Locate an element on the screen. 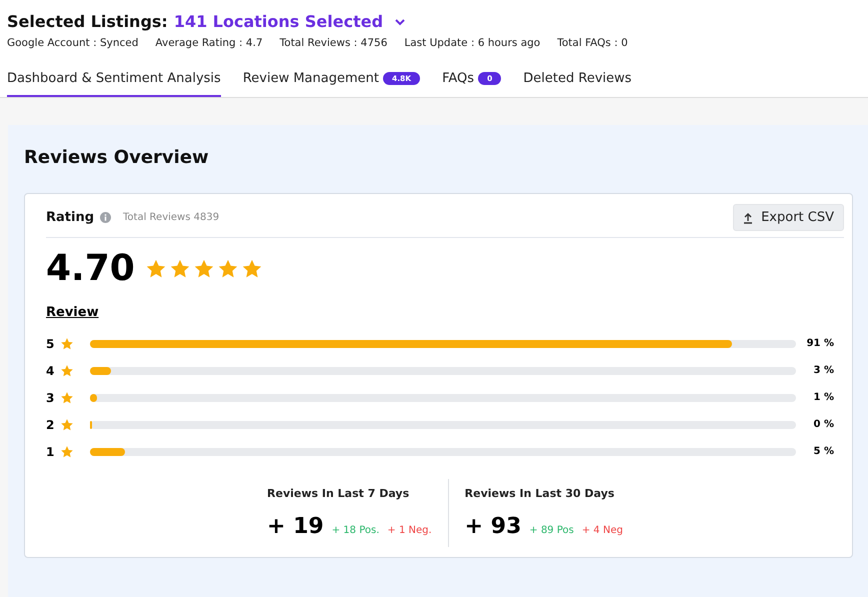 This screenshot has height=597, width=868. account-stat: Total FAQs : 0 is located at coordinates (592, 43).